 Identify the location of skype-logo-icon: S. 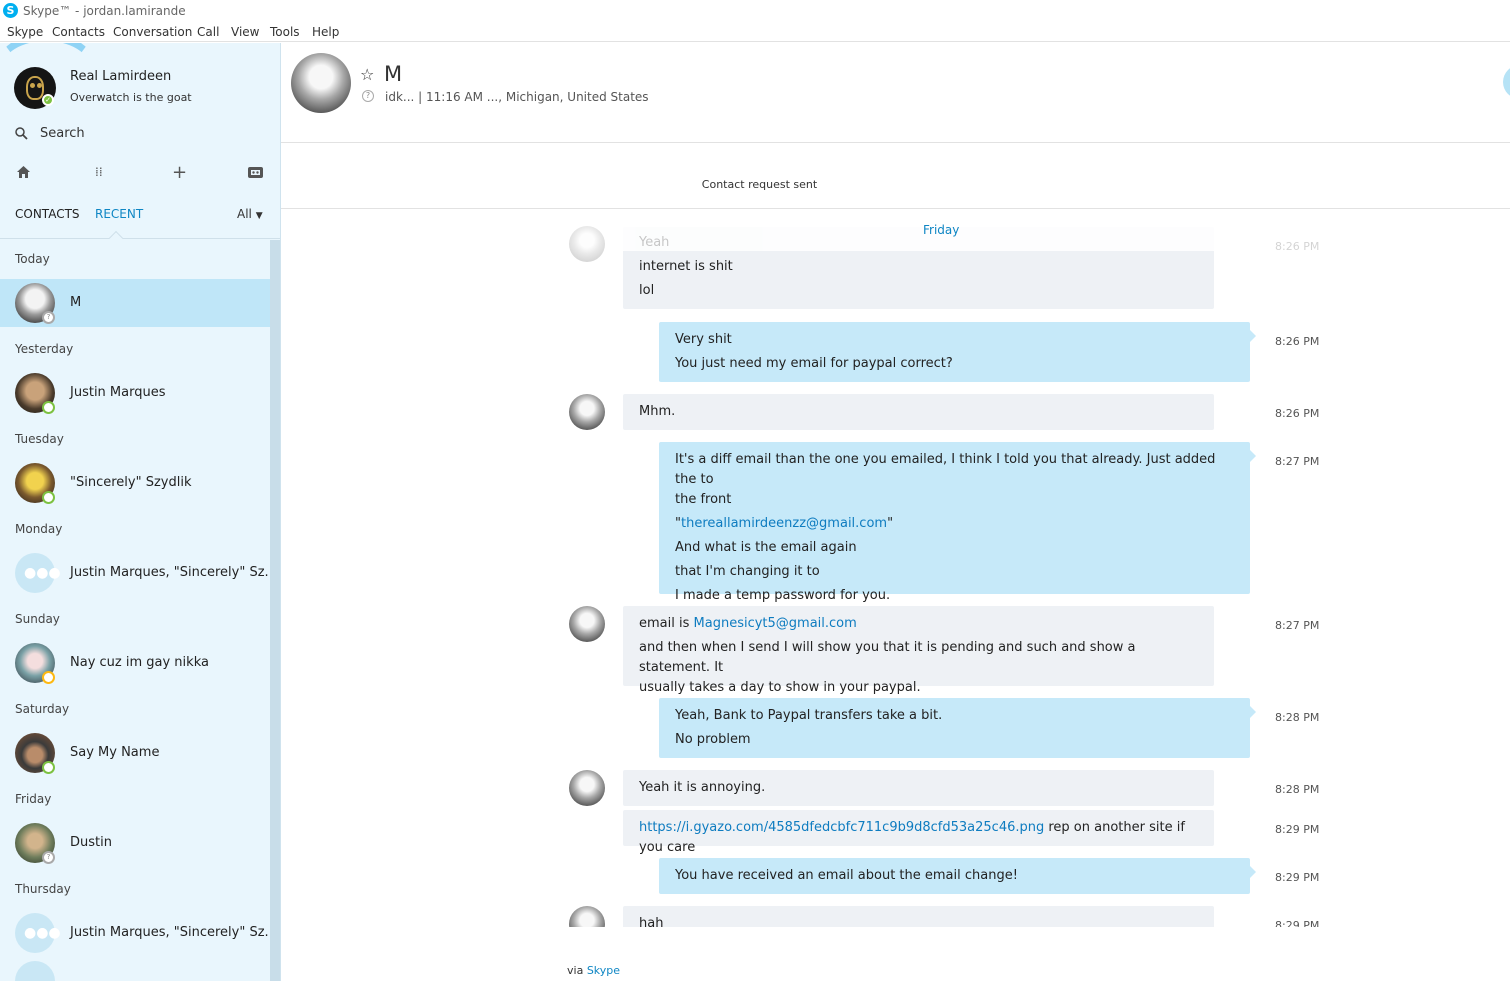
(10, 10).